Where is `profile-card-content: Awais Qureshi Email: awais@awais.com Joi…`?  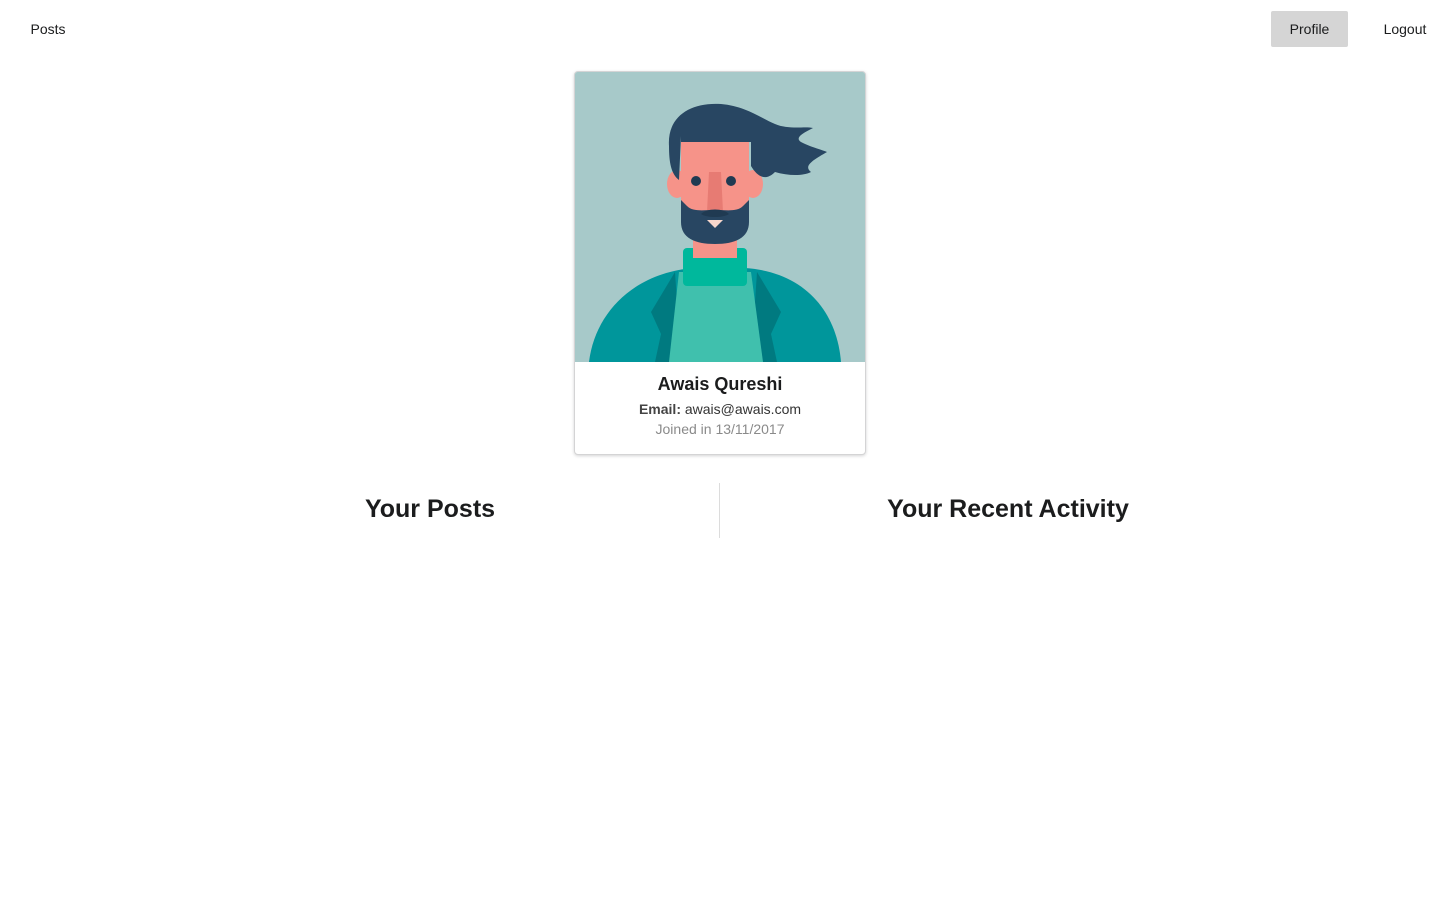 profile-card-content: Awais Qureshi Email: awais@awais.com Joi… is located at coordinates (720, 400).